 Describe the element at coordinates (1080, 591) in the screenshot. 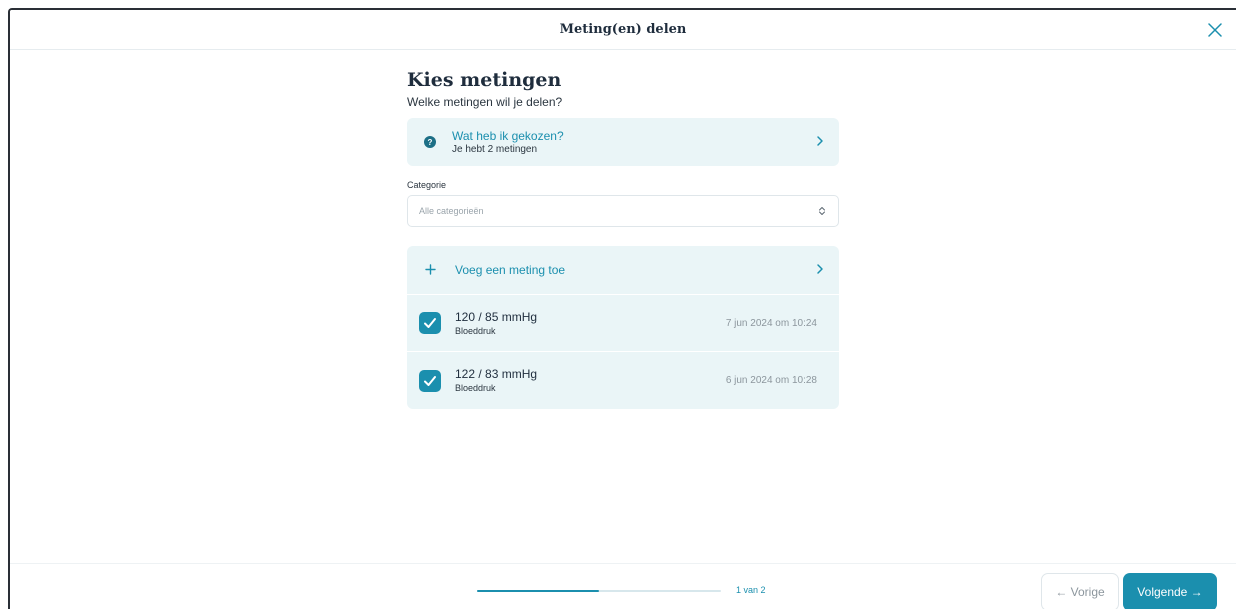

I see `previous-button: ← Vorige` at that location.